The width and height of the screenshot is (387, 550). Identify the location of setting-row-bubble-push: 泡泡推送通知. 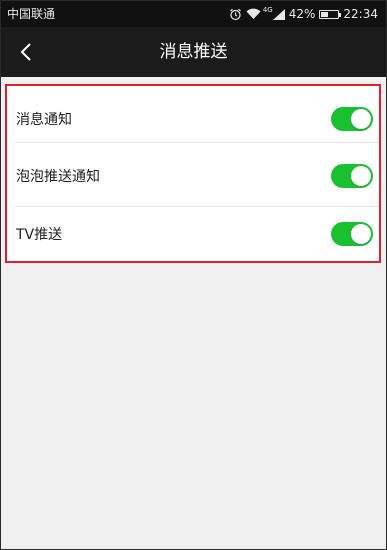
(193, 176).